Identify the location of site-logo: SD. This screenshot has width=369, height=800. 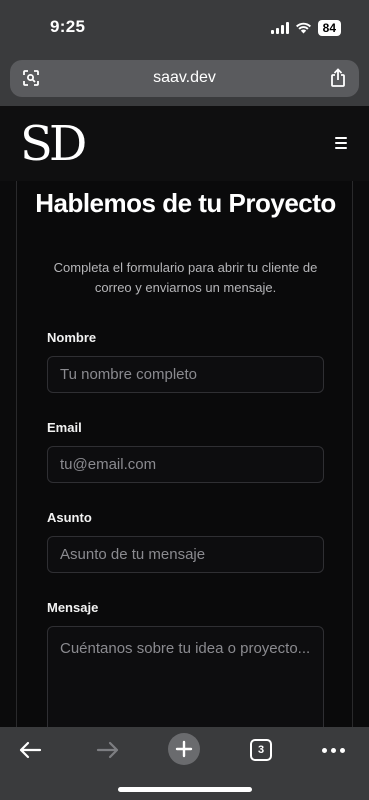
(53, 144).